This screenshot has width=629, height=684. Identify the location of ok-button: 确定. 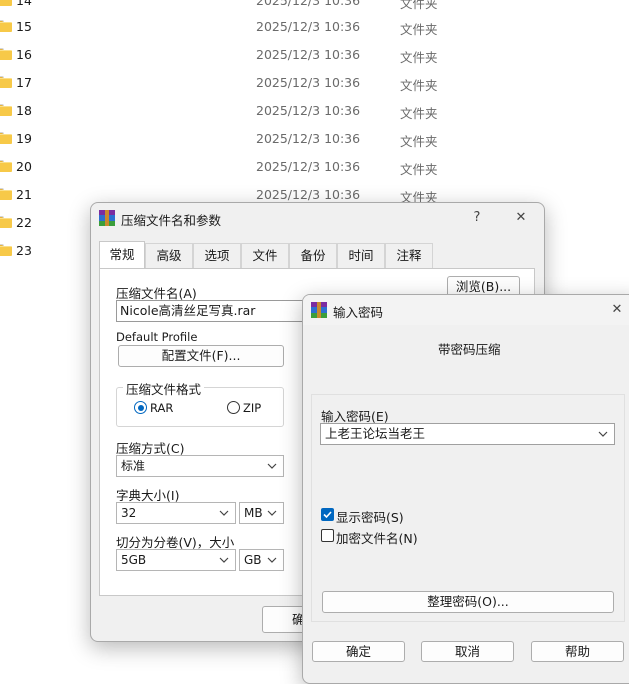
(358, 651).